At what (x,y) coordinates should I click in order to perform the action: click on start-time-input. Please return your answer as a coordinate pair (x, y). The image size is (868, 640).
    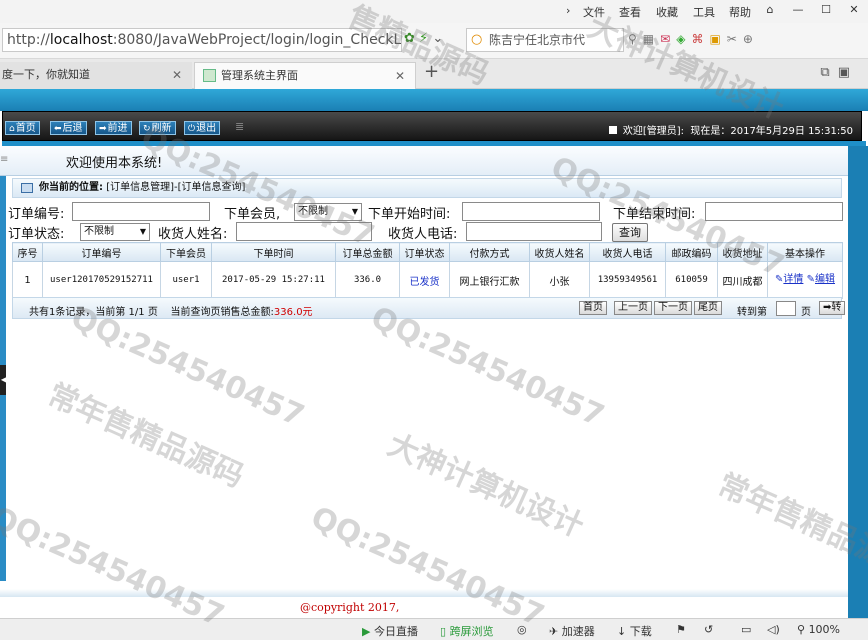
    Looking at the image, I should click on (531, 211).